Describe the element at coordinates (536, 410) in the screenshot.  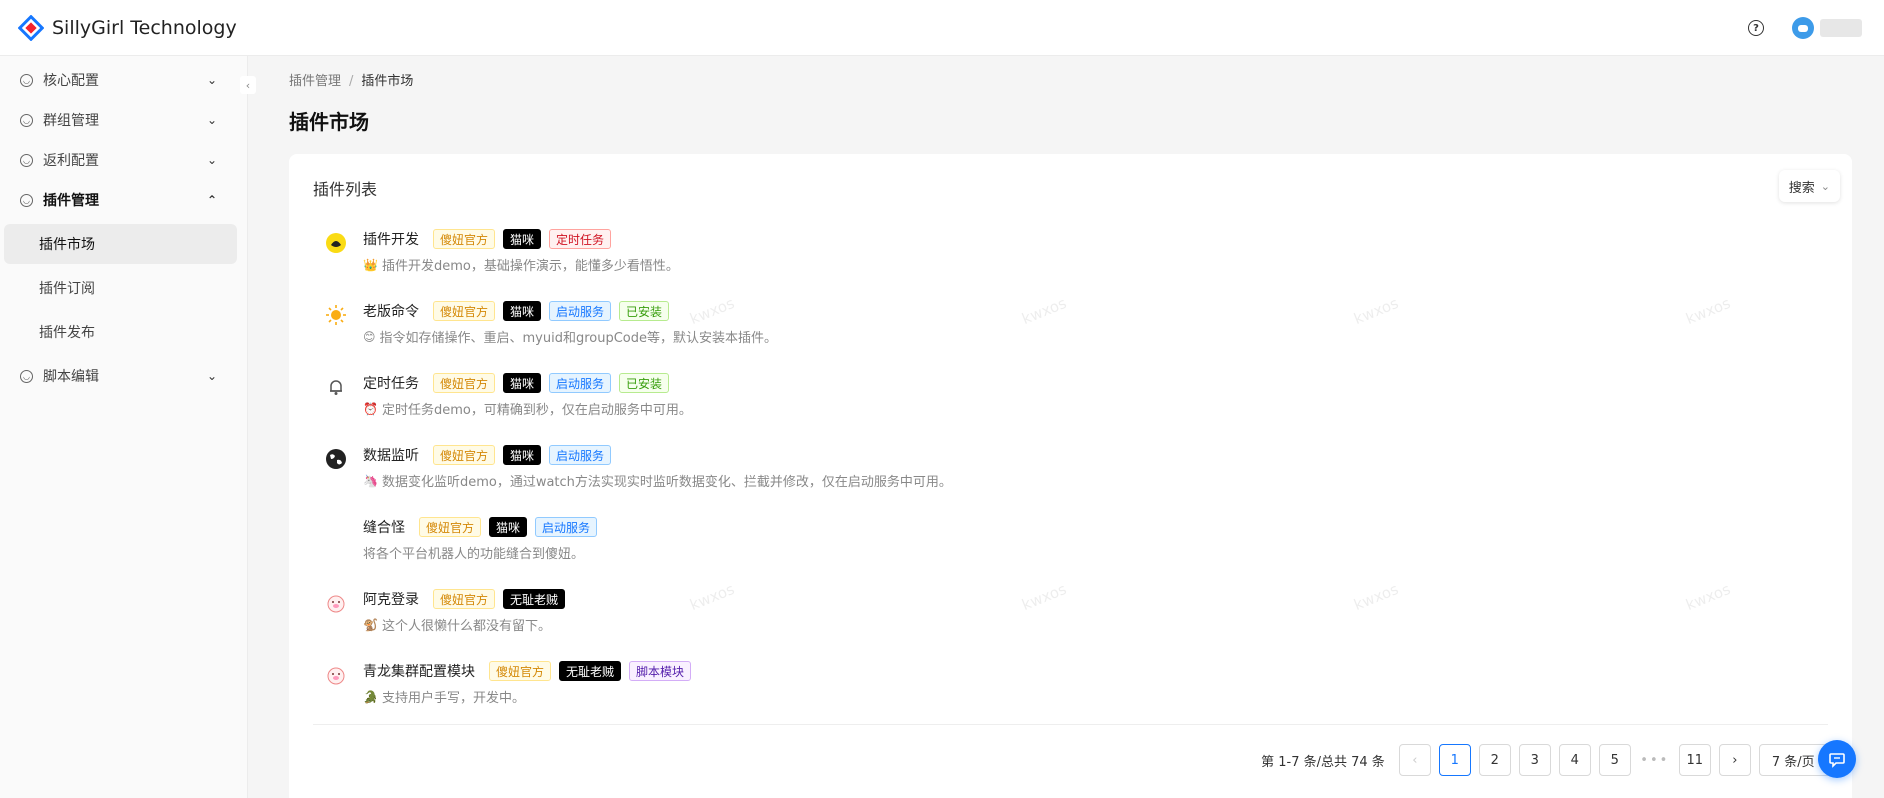
I see `plugin-description: 定时任务demo，可精确到秒，仅在启动服务中可用。` at that location.